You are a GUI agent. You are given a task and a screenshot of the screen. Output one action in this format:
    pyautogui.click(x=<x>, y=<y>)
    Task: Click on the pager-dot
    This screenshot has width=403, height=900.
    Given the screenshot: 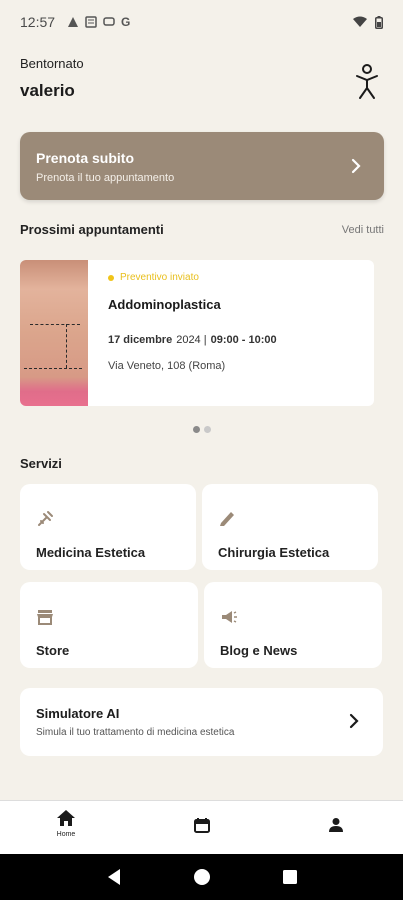 What is the action you would take?
    pyautogui.click(x=207, y=429)
    